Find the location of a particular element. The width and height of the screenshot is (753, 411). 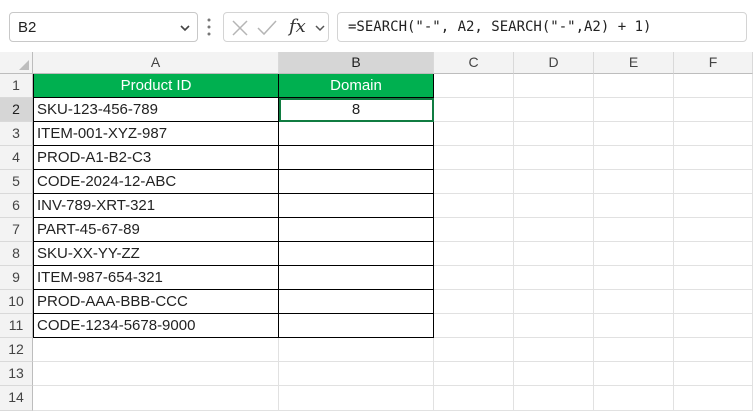

cell-d11 is located at coordinates (554, 326).